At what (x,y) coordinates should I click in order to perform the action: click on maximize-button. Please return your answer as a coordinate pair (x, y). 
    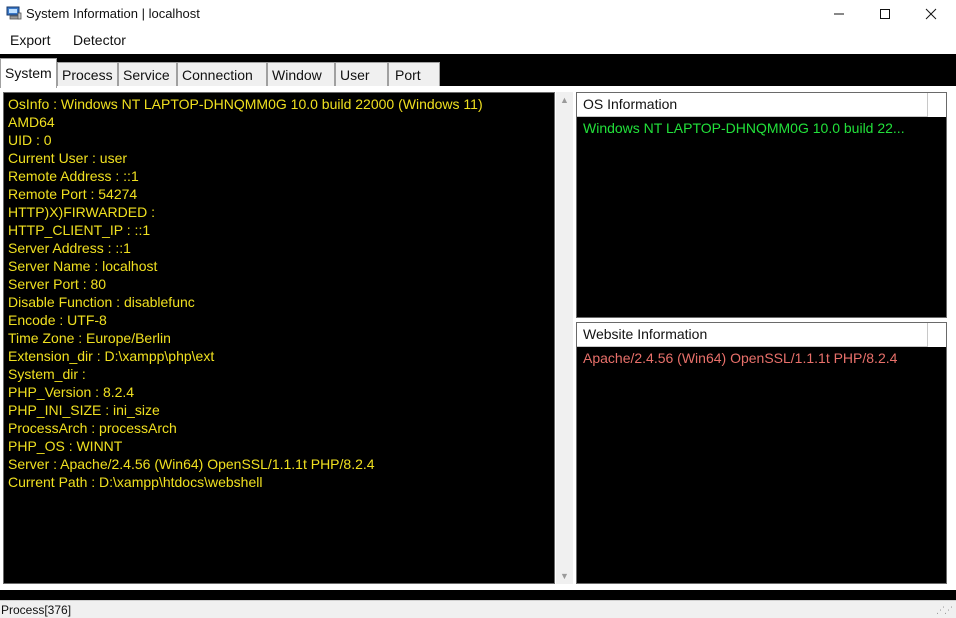
    Looking at the image, I should click on (885, 14).